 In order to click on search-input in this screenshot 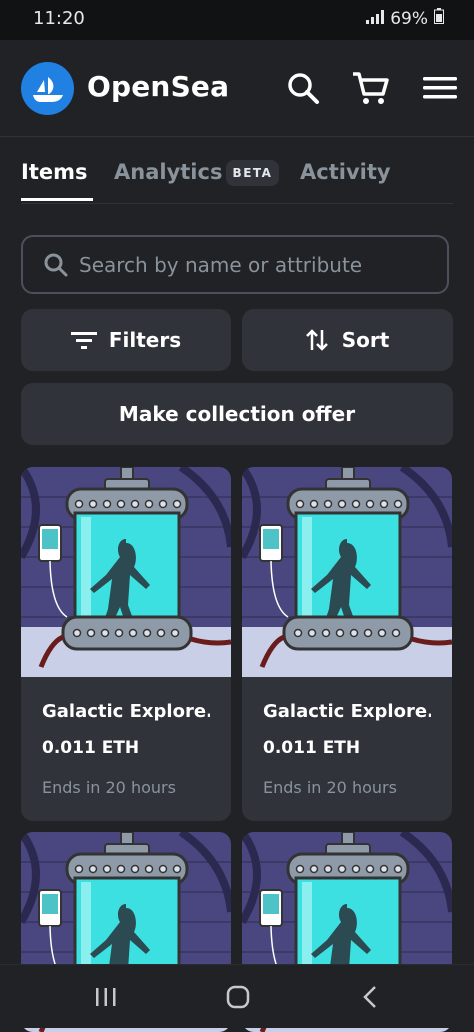, I will do `click(259, 264)`.